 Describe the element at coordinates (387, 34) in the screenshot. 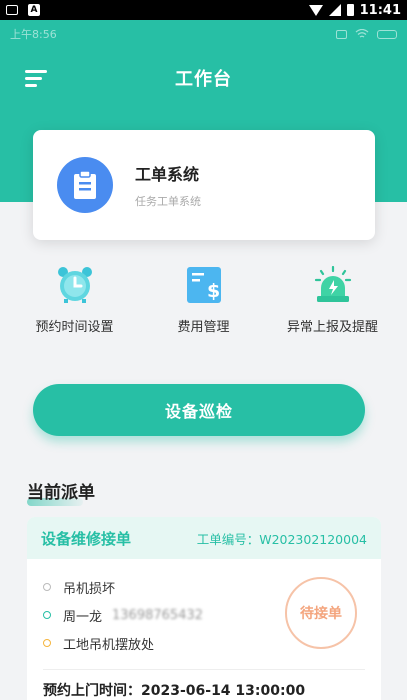

I see `battery-faded-icon` at that location.